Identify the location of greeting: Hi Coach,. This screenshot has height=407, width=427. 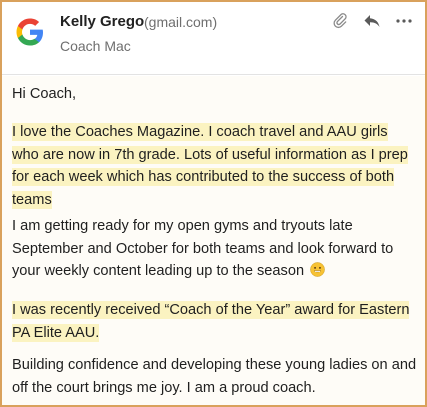
(44, 94).